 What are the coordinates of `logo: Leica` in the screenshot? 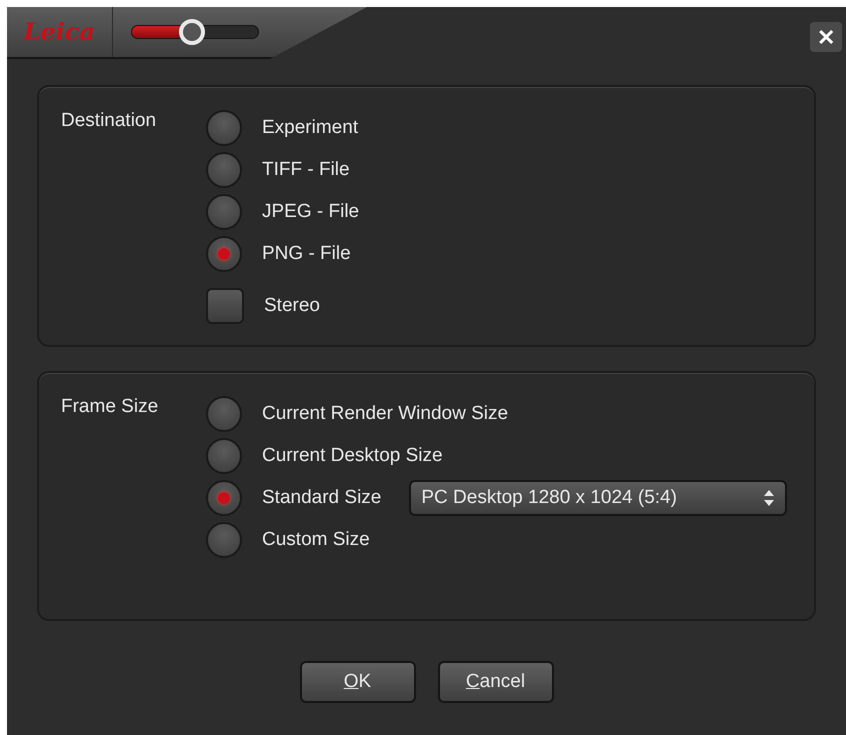 It's located at (60, 32).